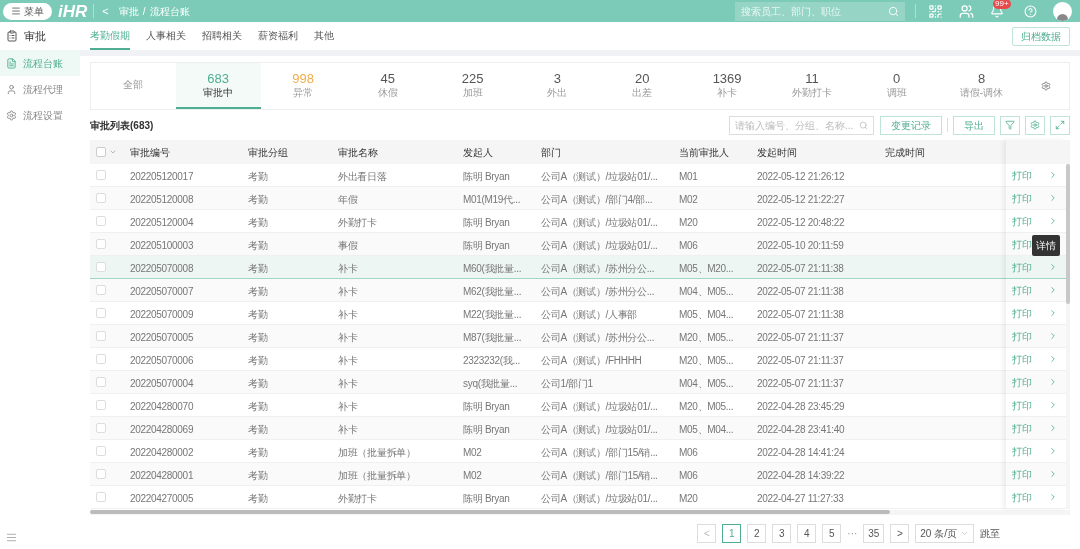  What do you see at coordinates (1035, 125) in the screenshot?
I see `column-settings-button` at bounding box center [1035, 125].